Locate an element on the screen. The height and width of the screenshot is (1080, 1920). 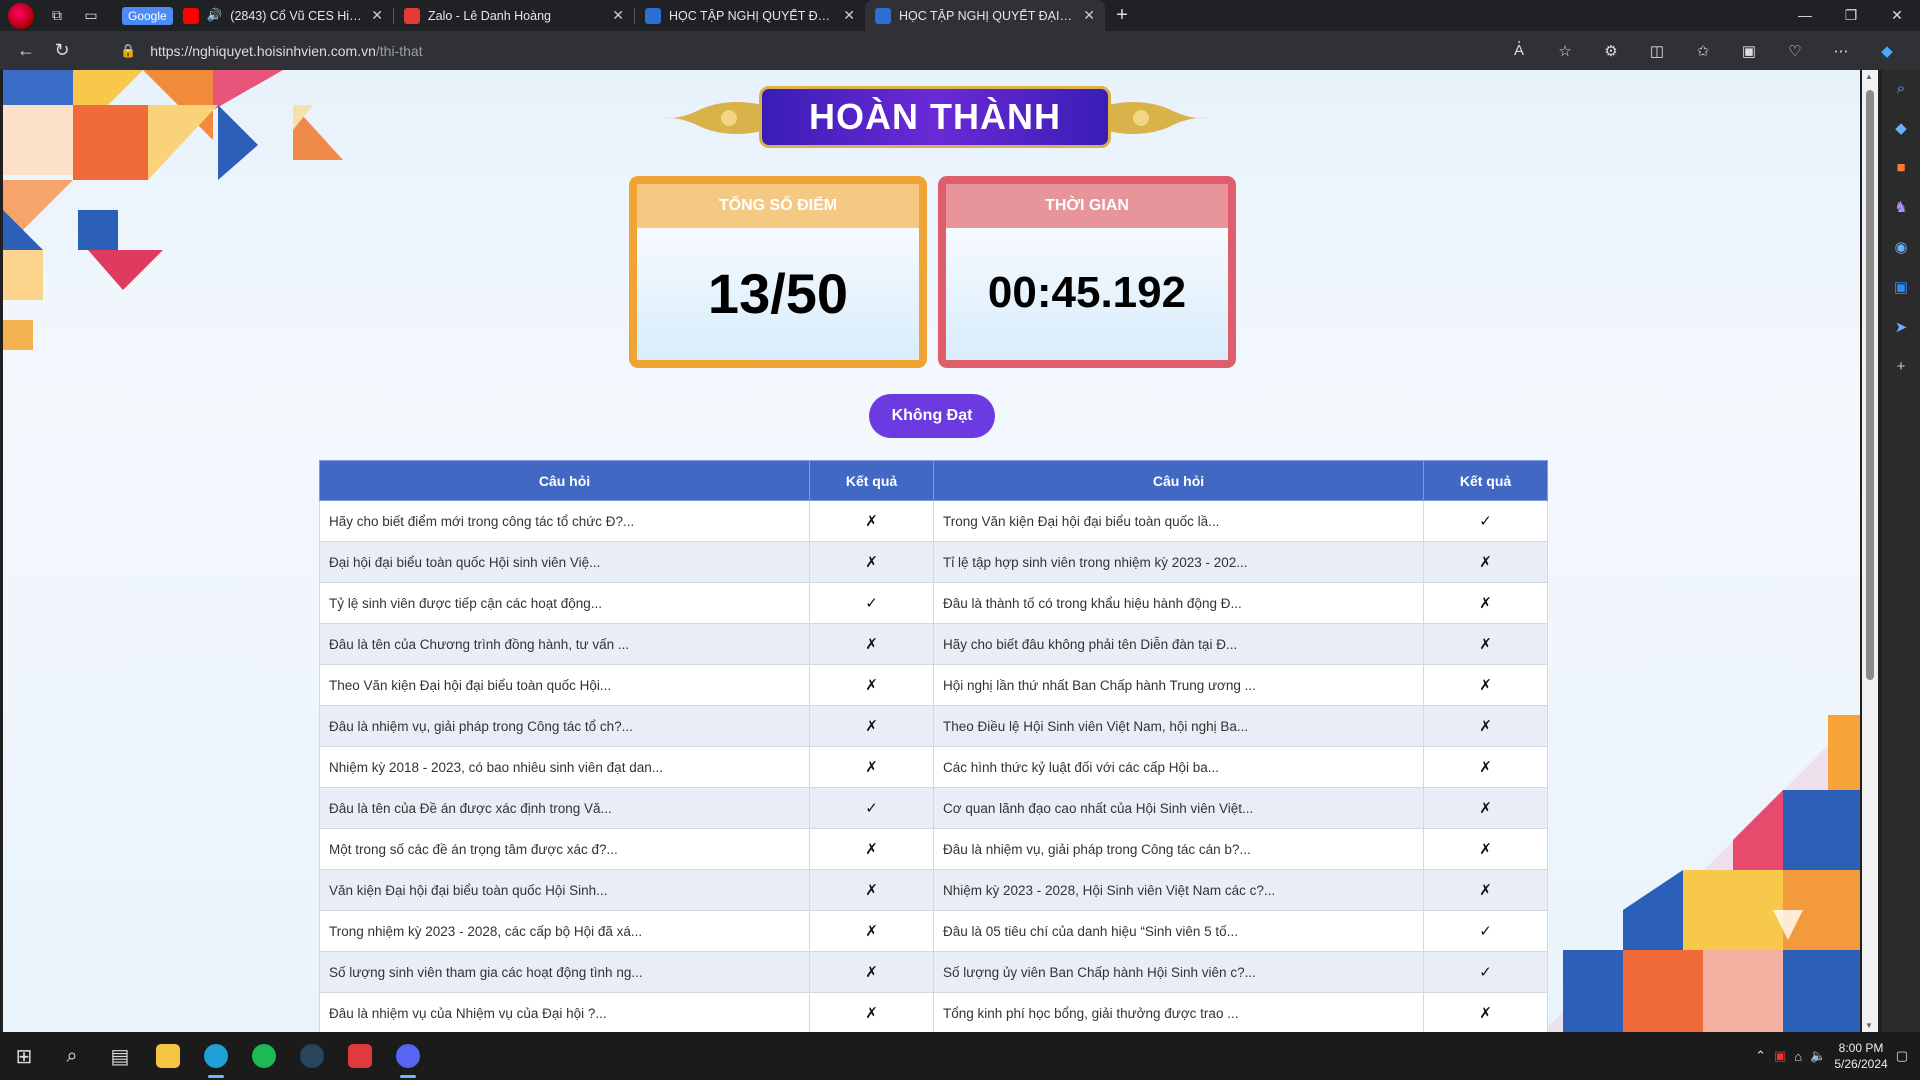
sidebar-search-icon: ⌕ is located at coordinates (1901, 88).